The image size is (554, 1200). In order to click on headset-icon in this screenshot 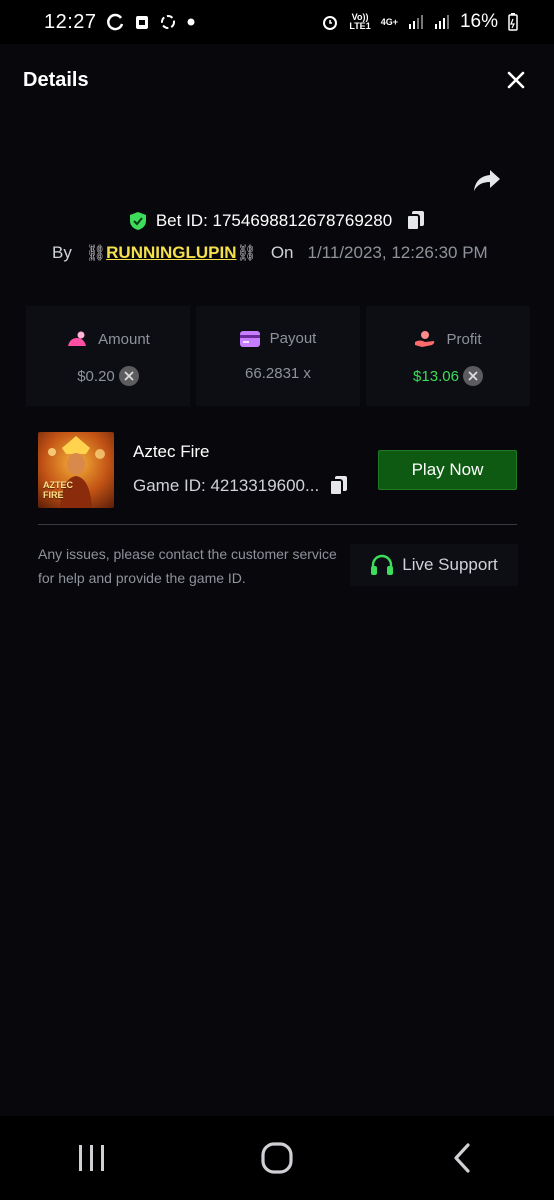, I will do `click(382, 564)`.